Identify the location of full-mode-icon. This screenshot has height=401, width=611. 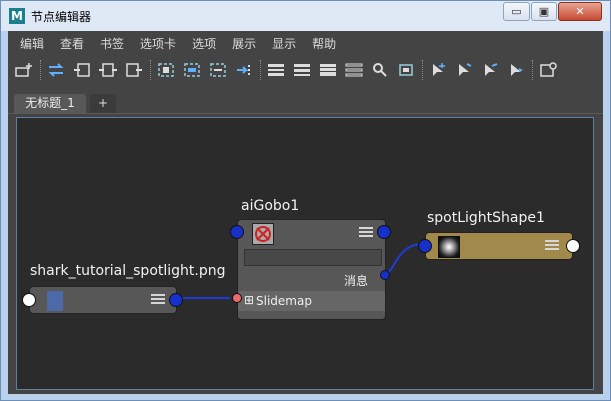
(328, 70).